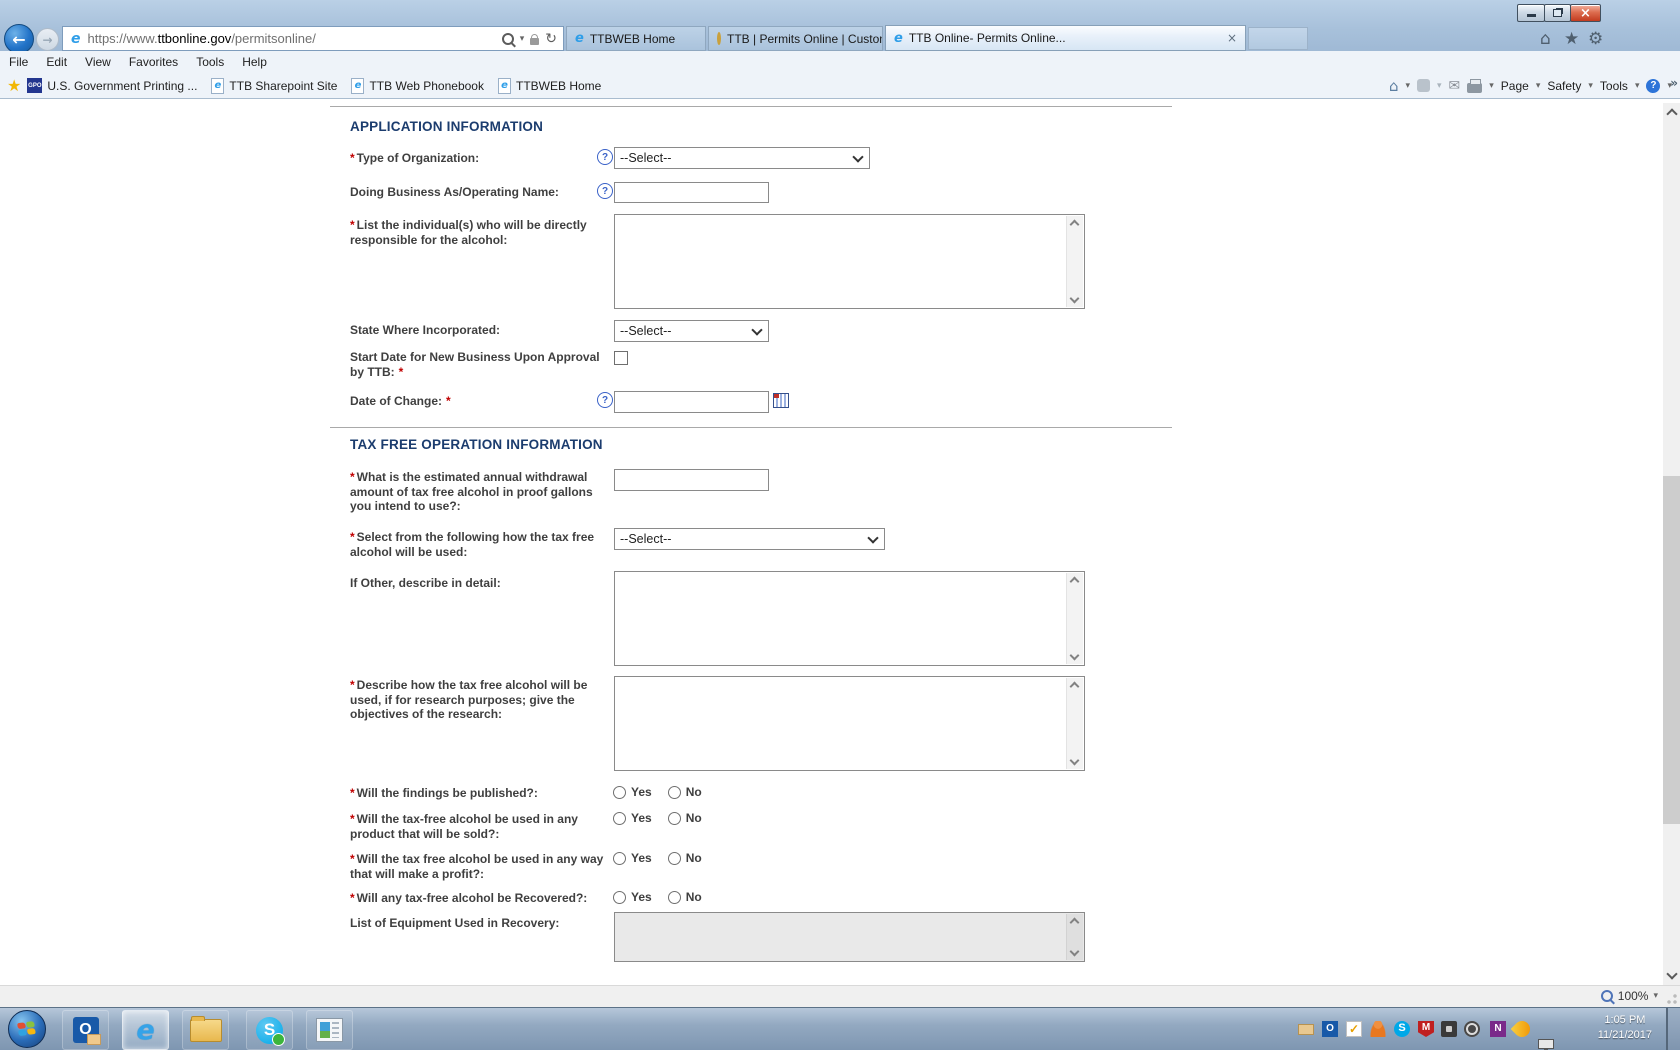 The height and width of the screenshot is (1050, 1680). Describe the element at coordinates (1614, 86) in the screenshot. I see `tools-menu: Tools` at that location.